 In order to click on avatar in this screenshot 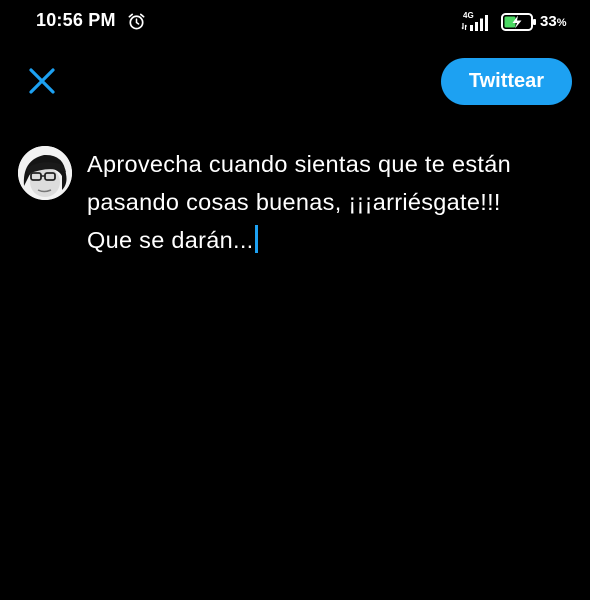, I will do `click(45, 173)`.